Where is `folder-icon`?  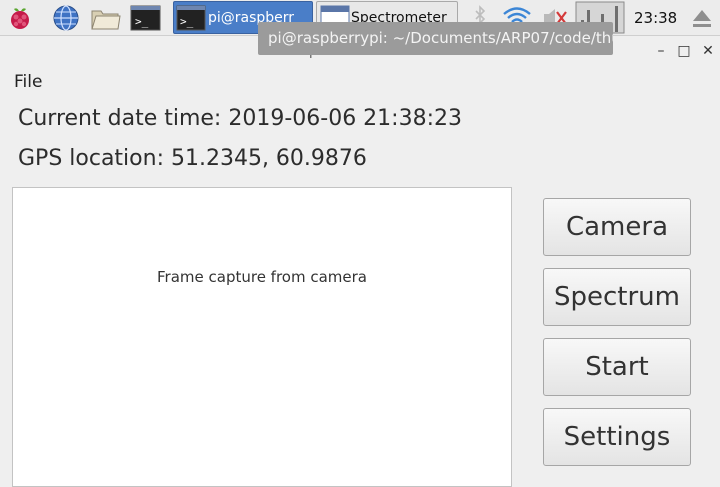 folder-icon is located at coordinates (105, 18).